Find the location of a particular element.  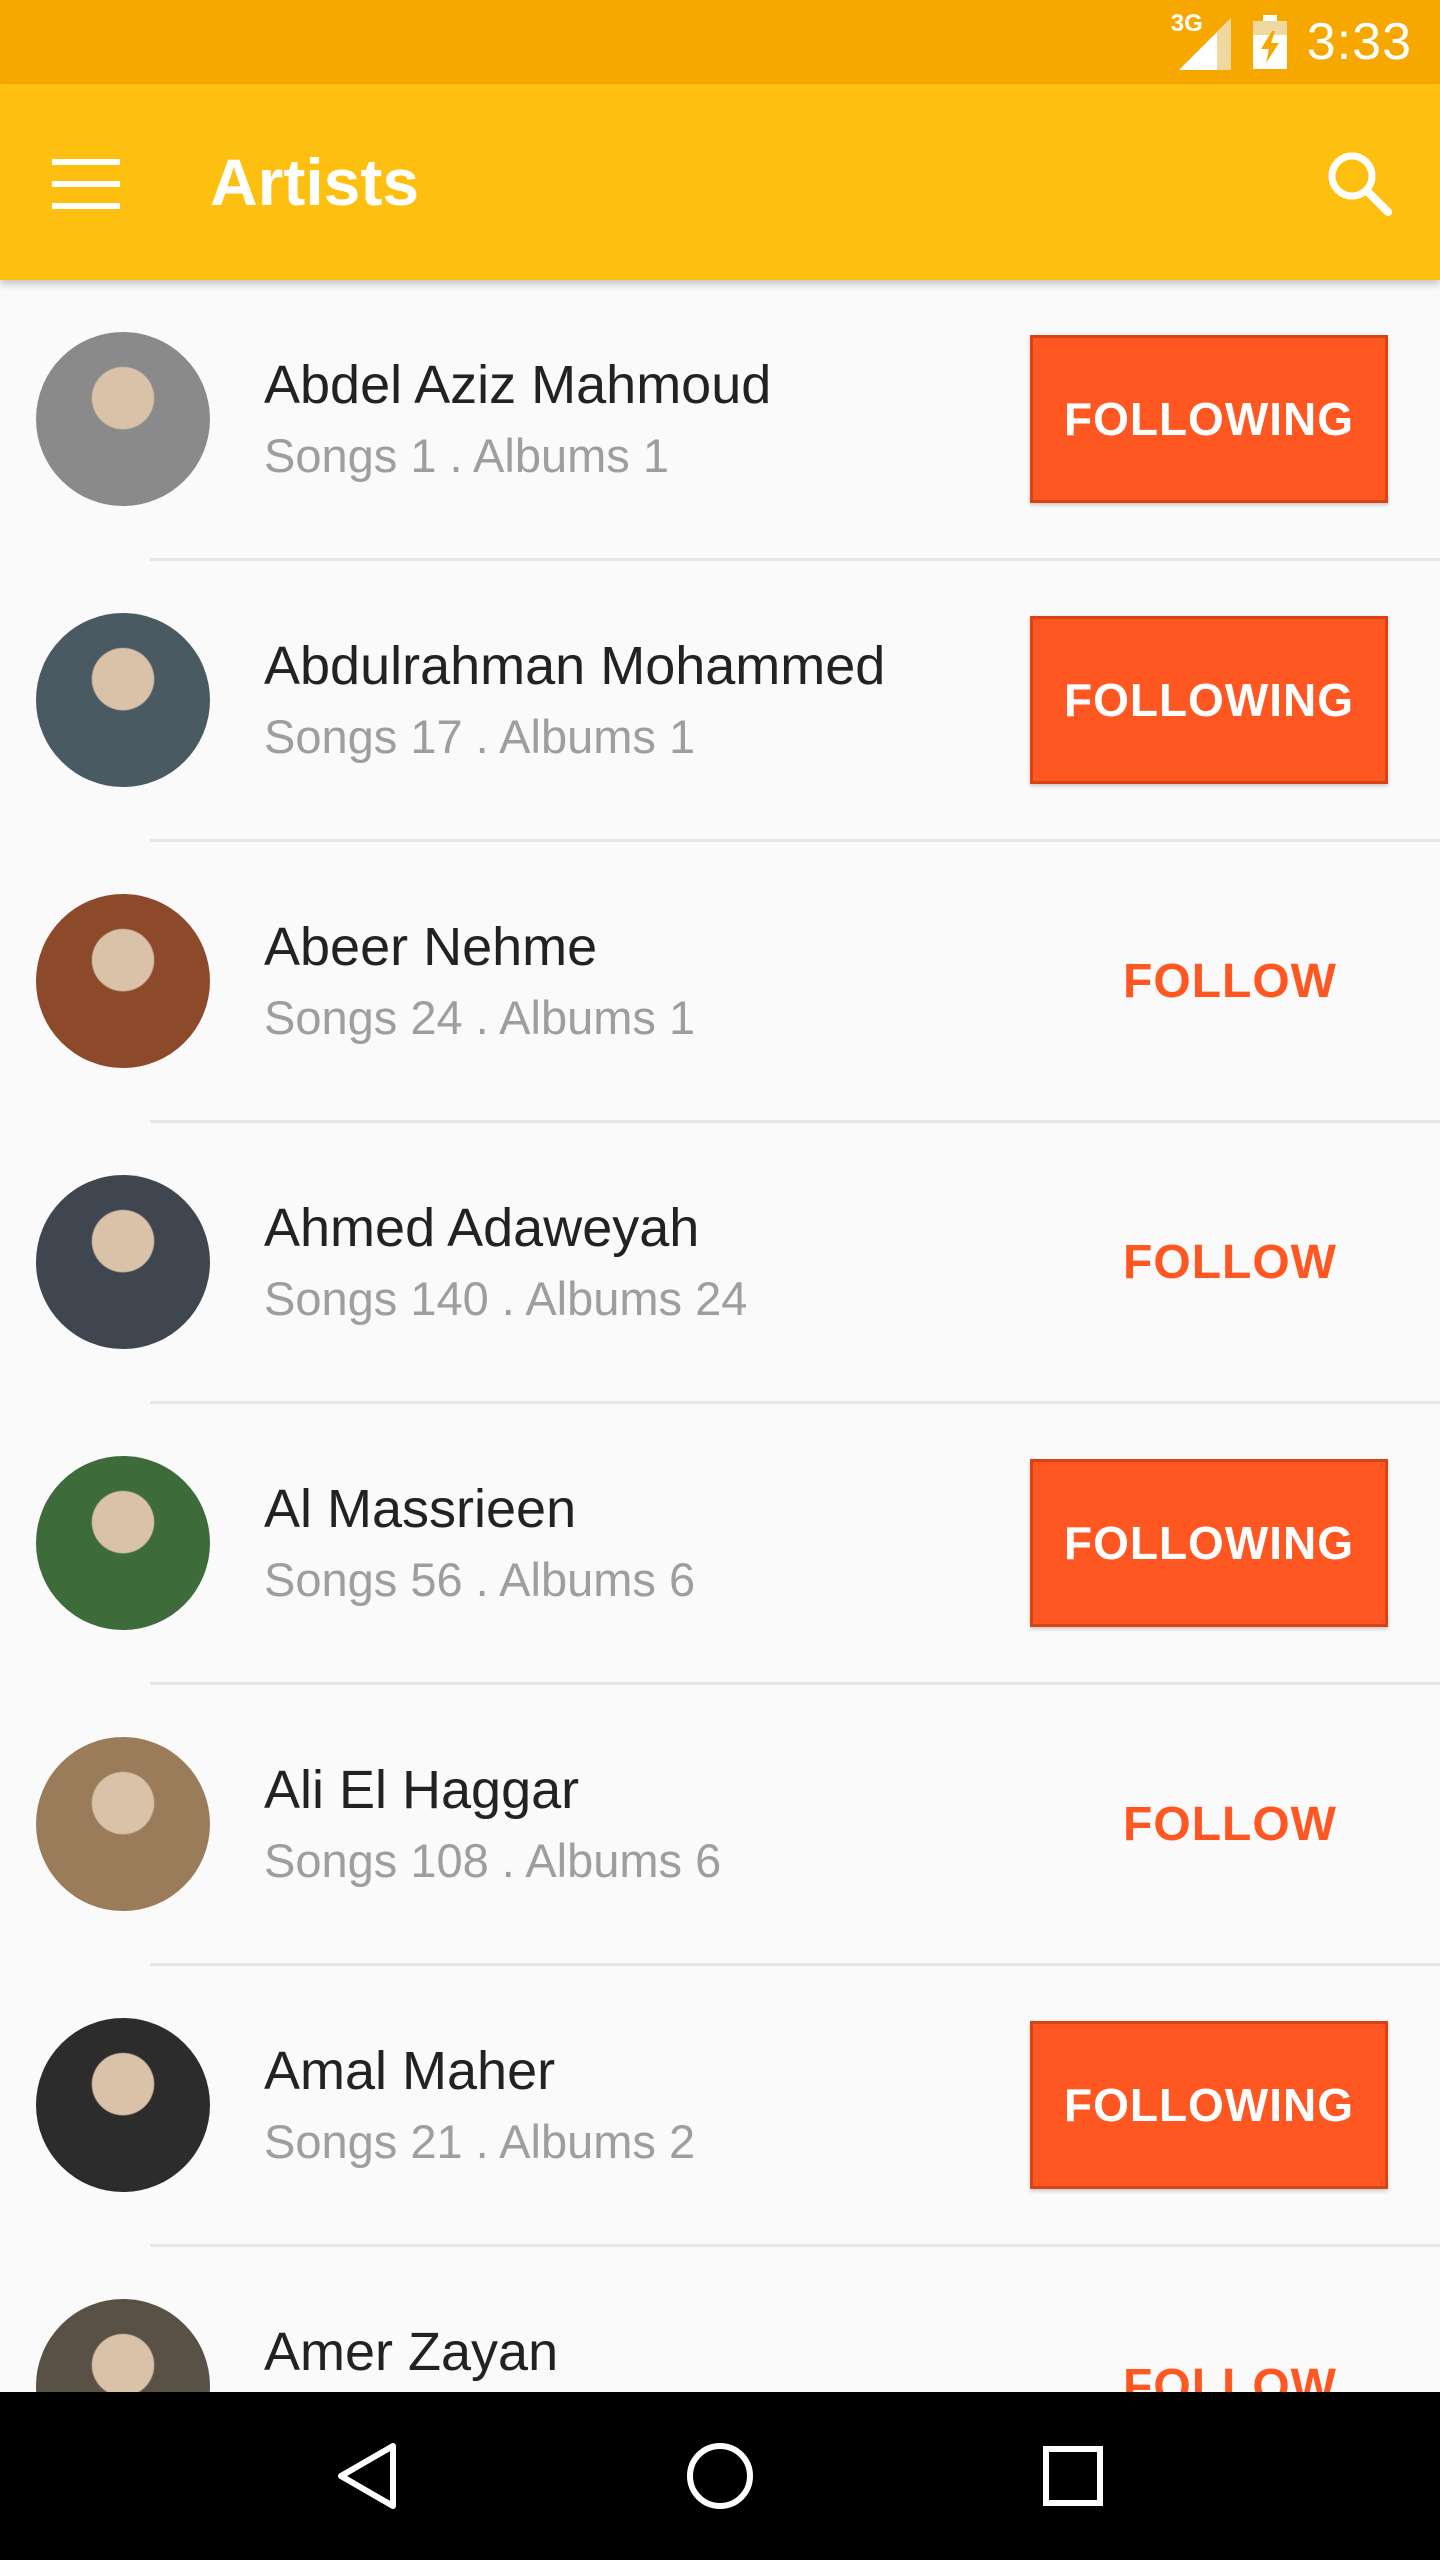

artist-name: Ahmed Adaweyah is located at coordinates (482, 1228).